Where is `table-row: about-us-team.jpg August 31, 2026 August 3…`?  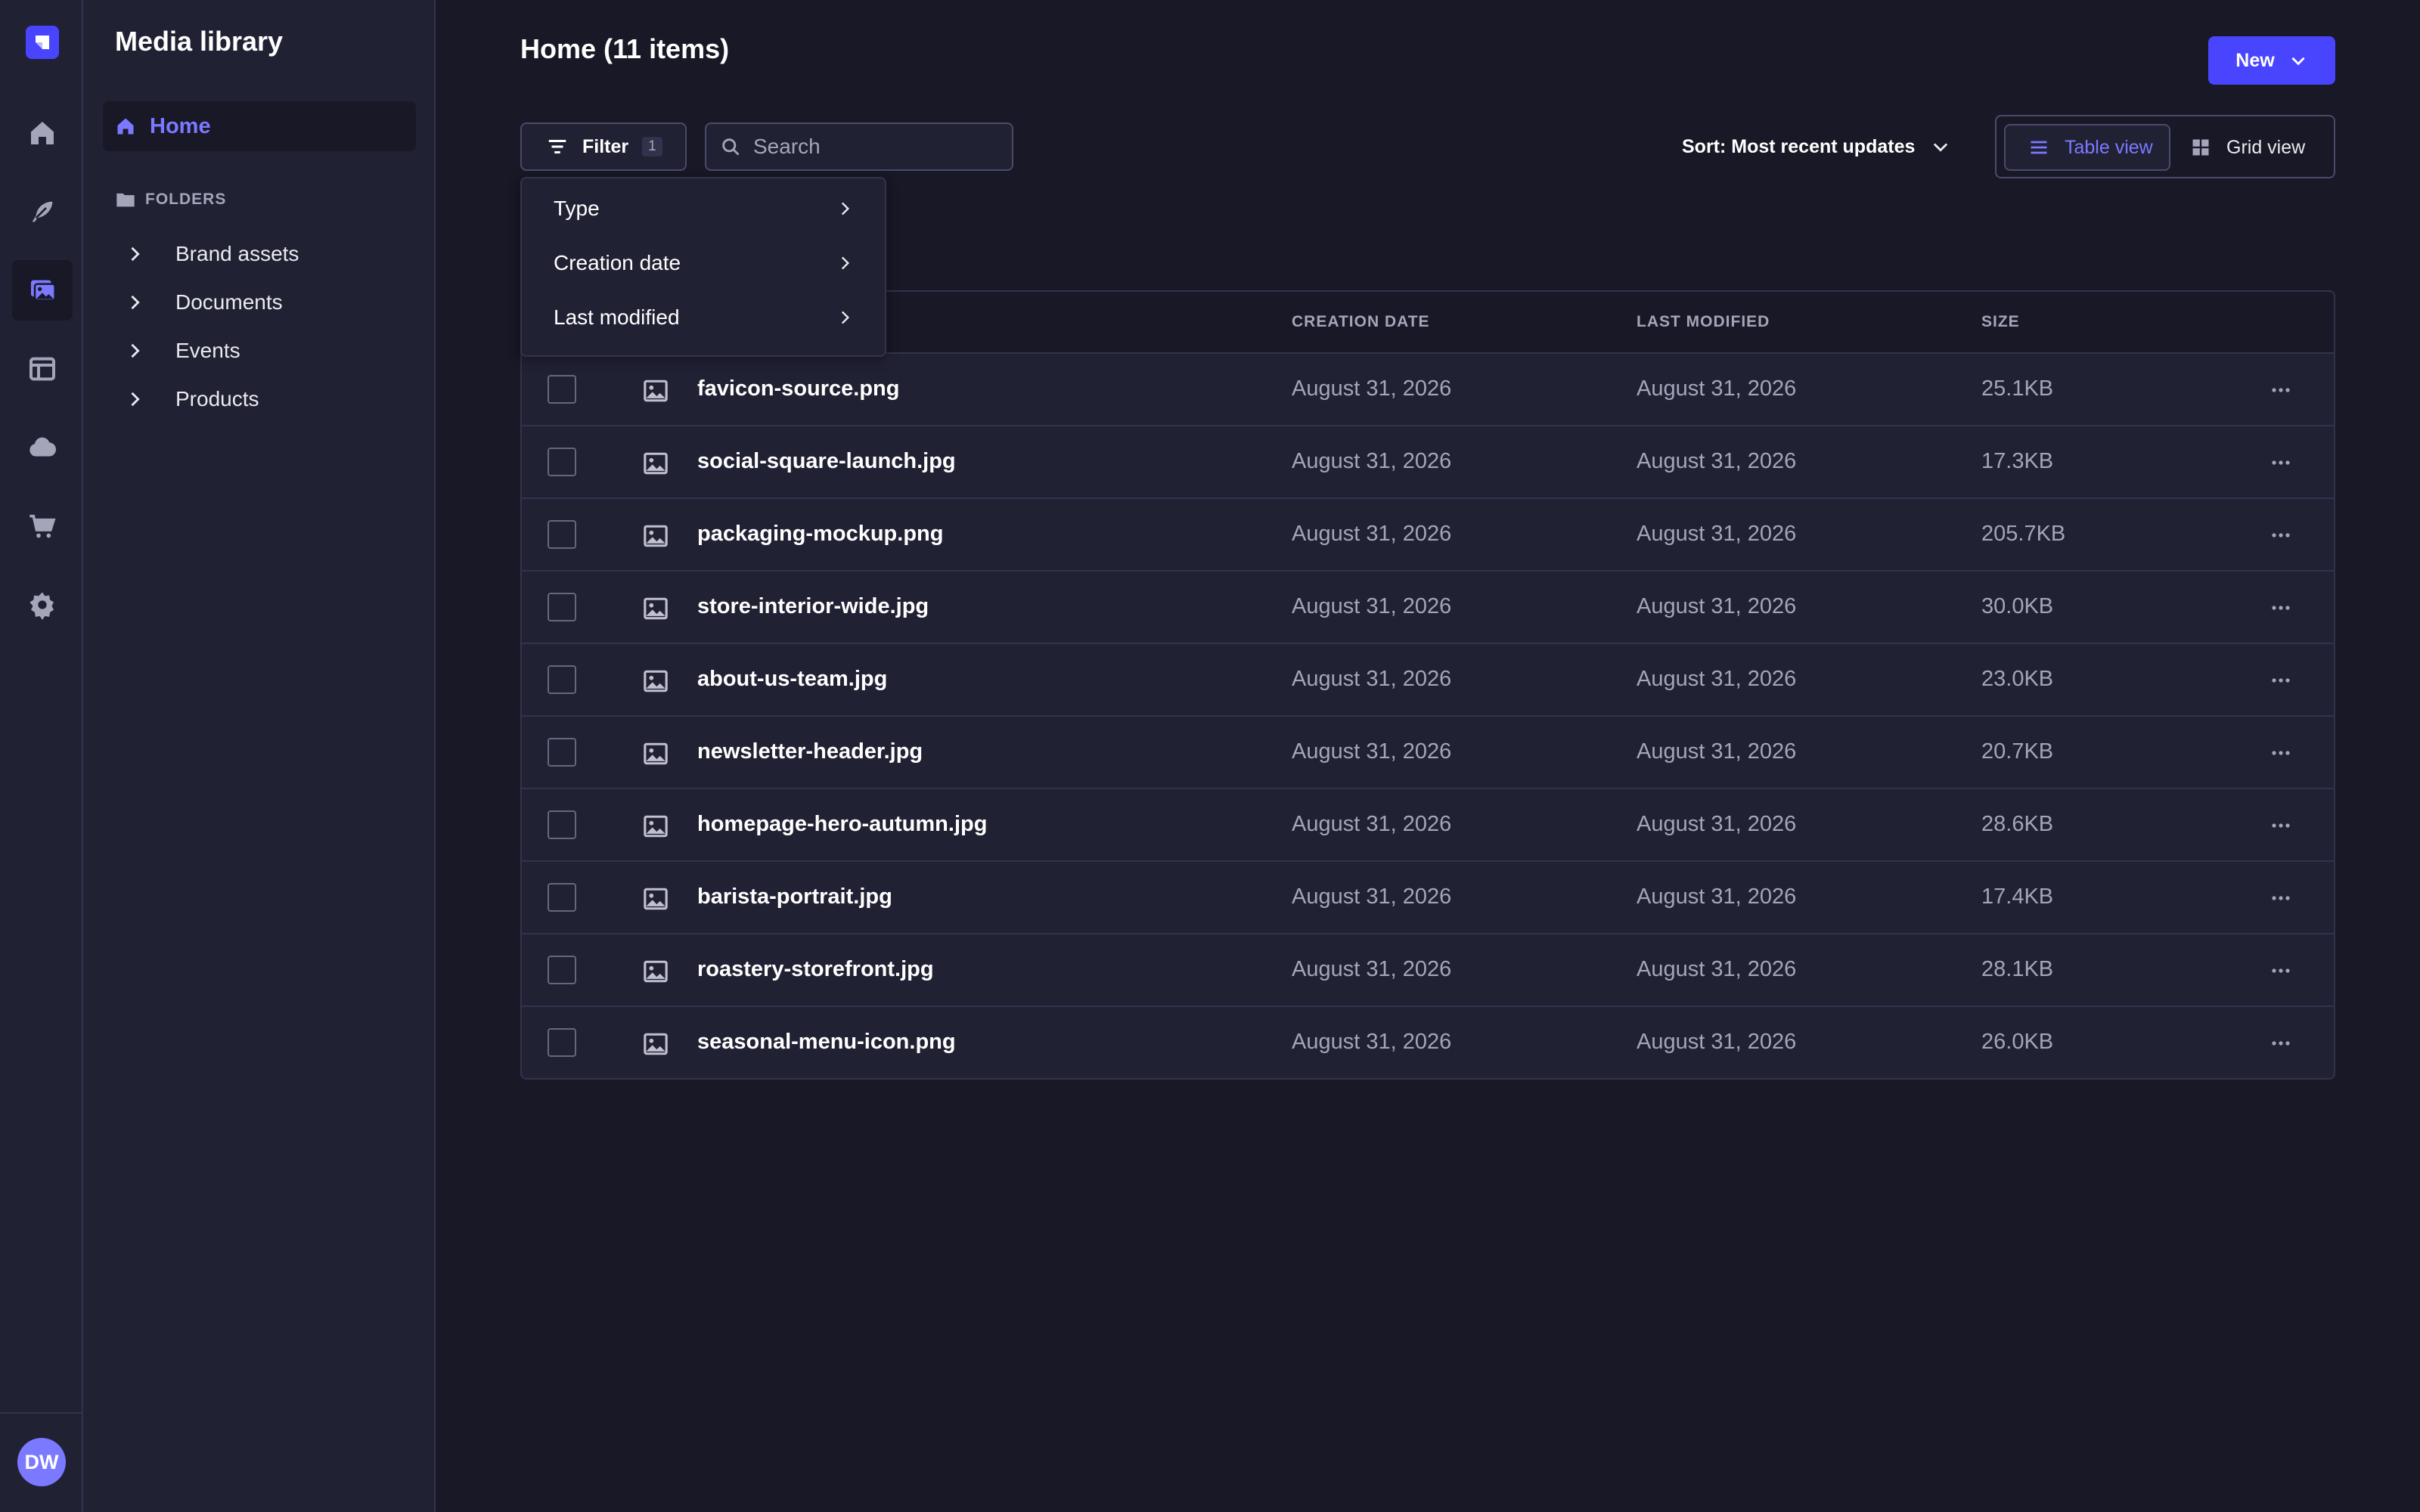
table-row: about-us-team.jpg August 31, 2026 August 3… is located at coordinates (1428, 680).